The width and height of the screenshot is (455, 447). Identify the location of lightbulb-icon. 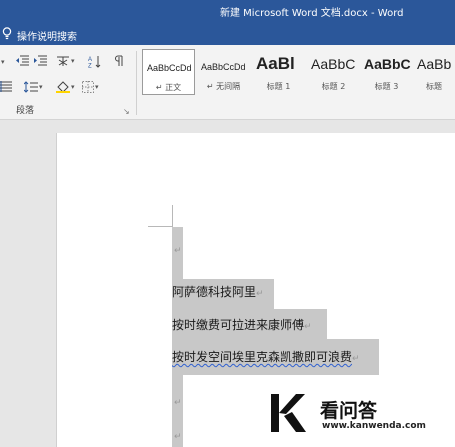
(7, 33).